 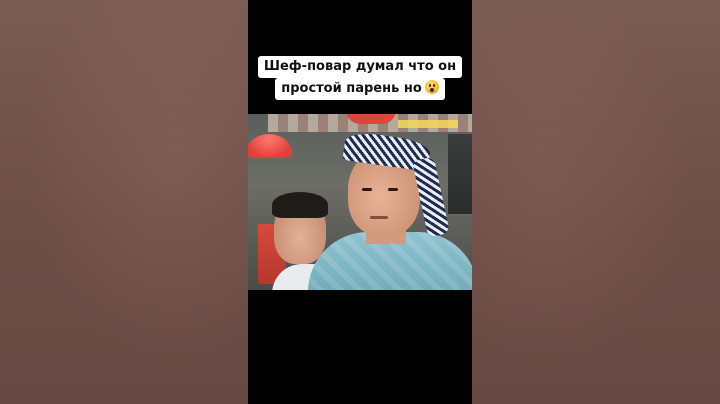 I want to click on screaming-face-emoji-icon, so click(x=431, y=87).